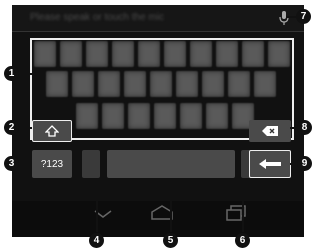 The width and height of the screenshot is (321, 251). I want to click on enter-arrow-icon, so click(270, 164).